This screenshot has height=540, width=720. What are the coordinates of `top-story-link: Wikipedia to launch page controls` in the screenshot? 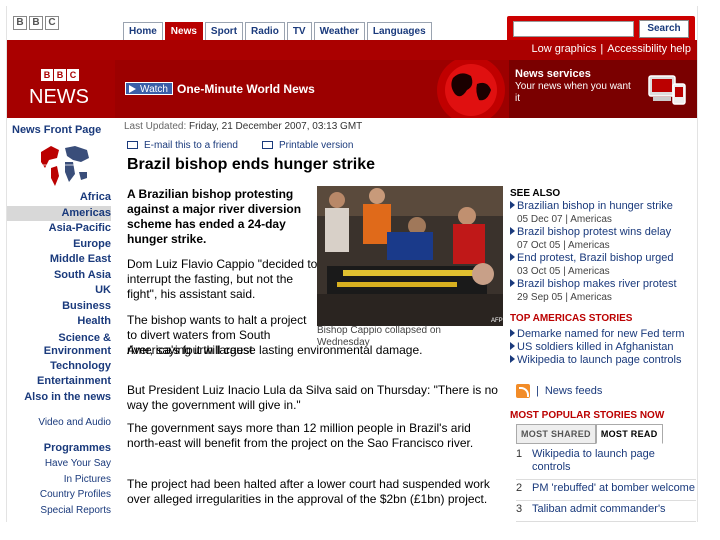 It's located at (603, 360).